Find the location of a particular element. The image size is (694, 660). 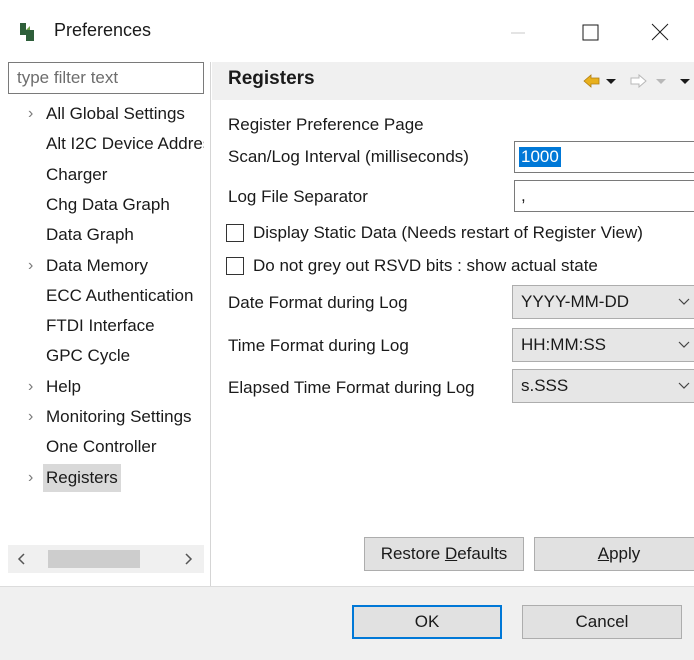

scan-interval-label: Scan/Log Interval (milliseconds) is located at coordinates (348, 156).